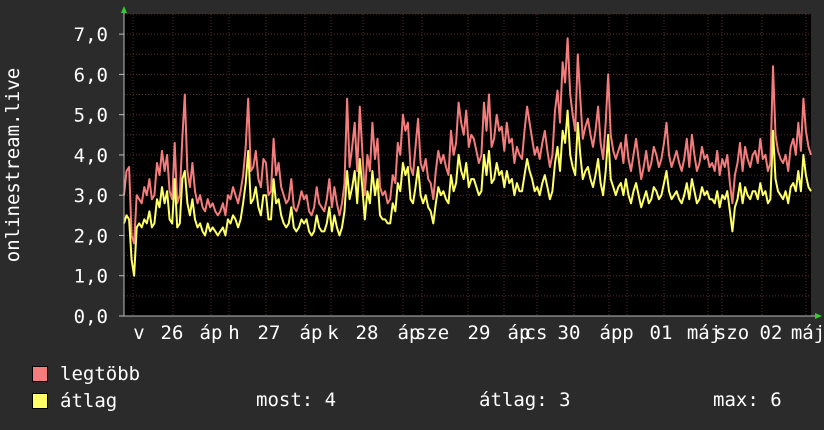 The width and height of the screenshot is (824, 430). Describe the element at coordinates (536, 333) in the screenshot. I see `x-tick-label: cs` at that location.